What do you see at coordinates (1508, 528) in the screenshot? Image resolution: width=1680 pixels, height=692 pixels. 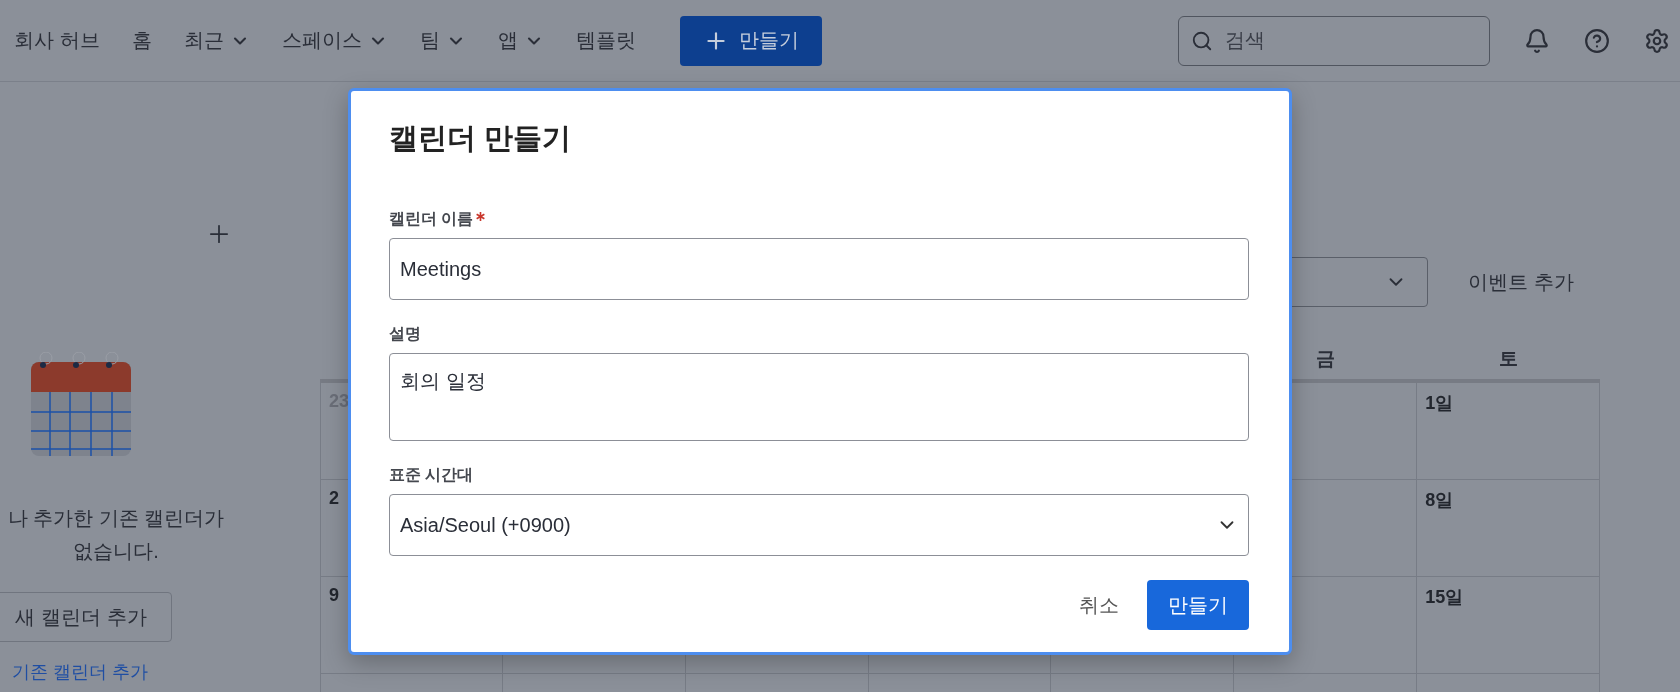 I see `calendar-day-cell: 8일` at bounding box center [1508, 528].